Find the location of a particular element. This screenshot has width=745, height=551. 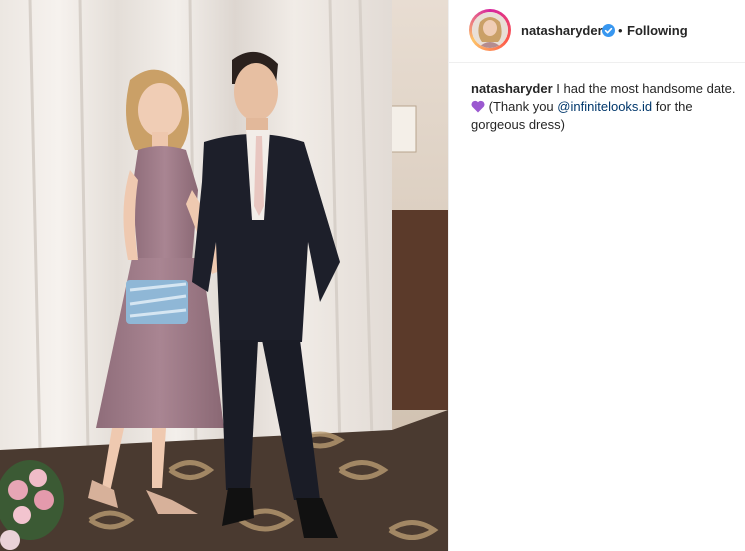

purple-heart-icon is located at coordinates (478, 106).